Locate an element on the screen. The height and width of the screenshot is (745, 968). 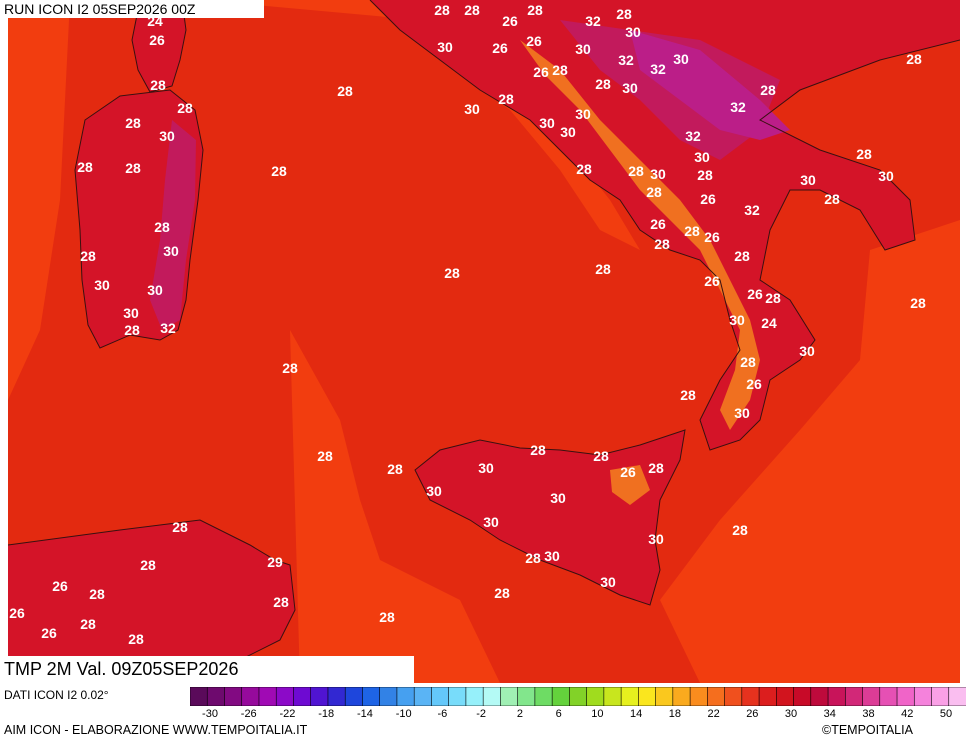
run-title: RUN ICON I2 05SEP2026 00Z is located at coordinates (132, 9).